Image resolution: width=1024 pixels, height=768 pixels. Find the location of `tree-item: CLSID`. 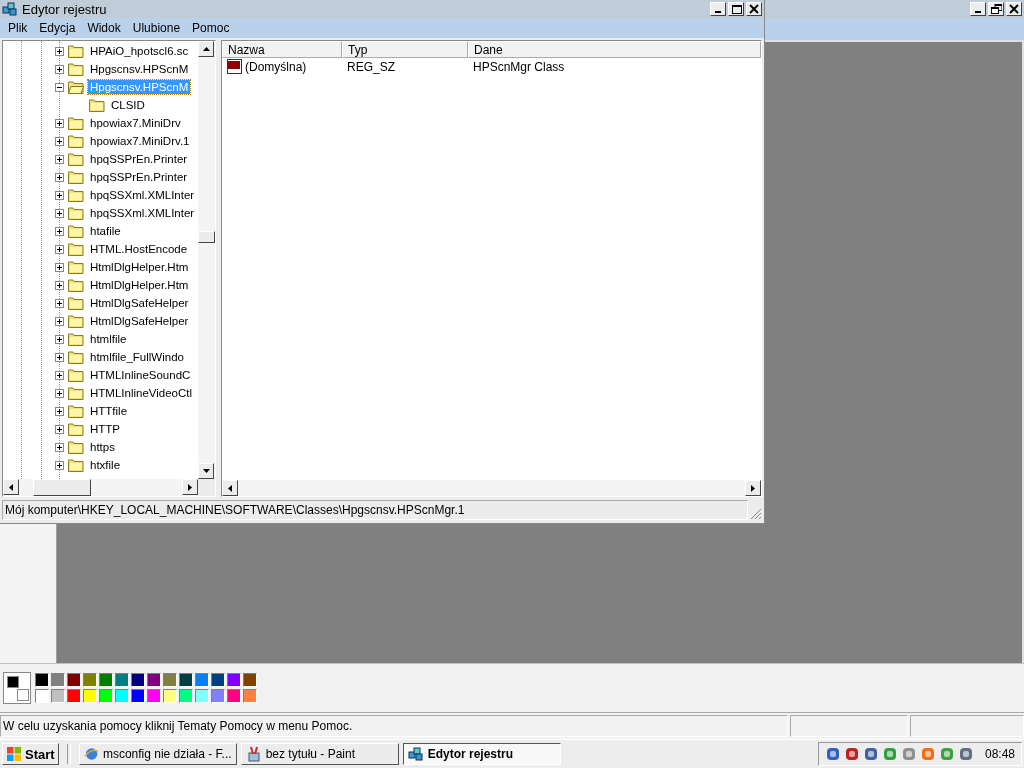

tree-item: CLSID is located at coordinates (128, 105).